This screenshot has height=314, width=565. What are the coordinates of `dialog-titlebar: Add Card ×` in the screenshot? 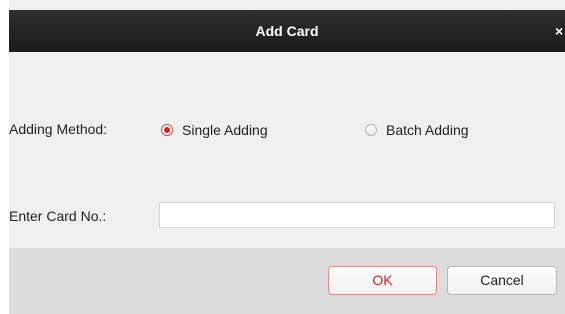 It's located at (287, 31).